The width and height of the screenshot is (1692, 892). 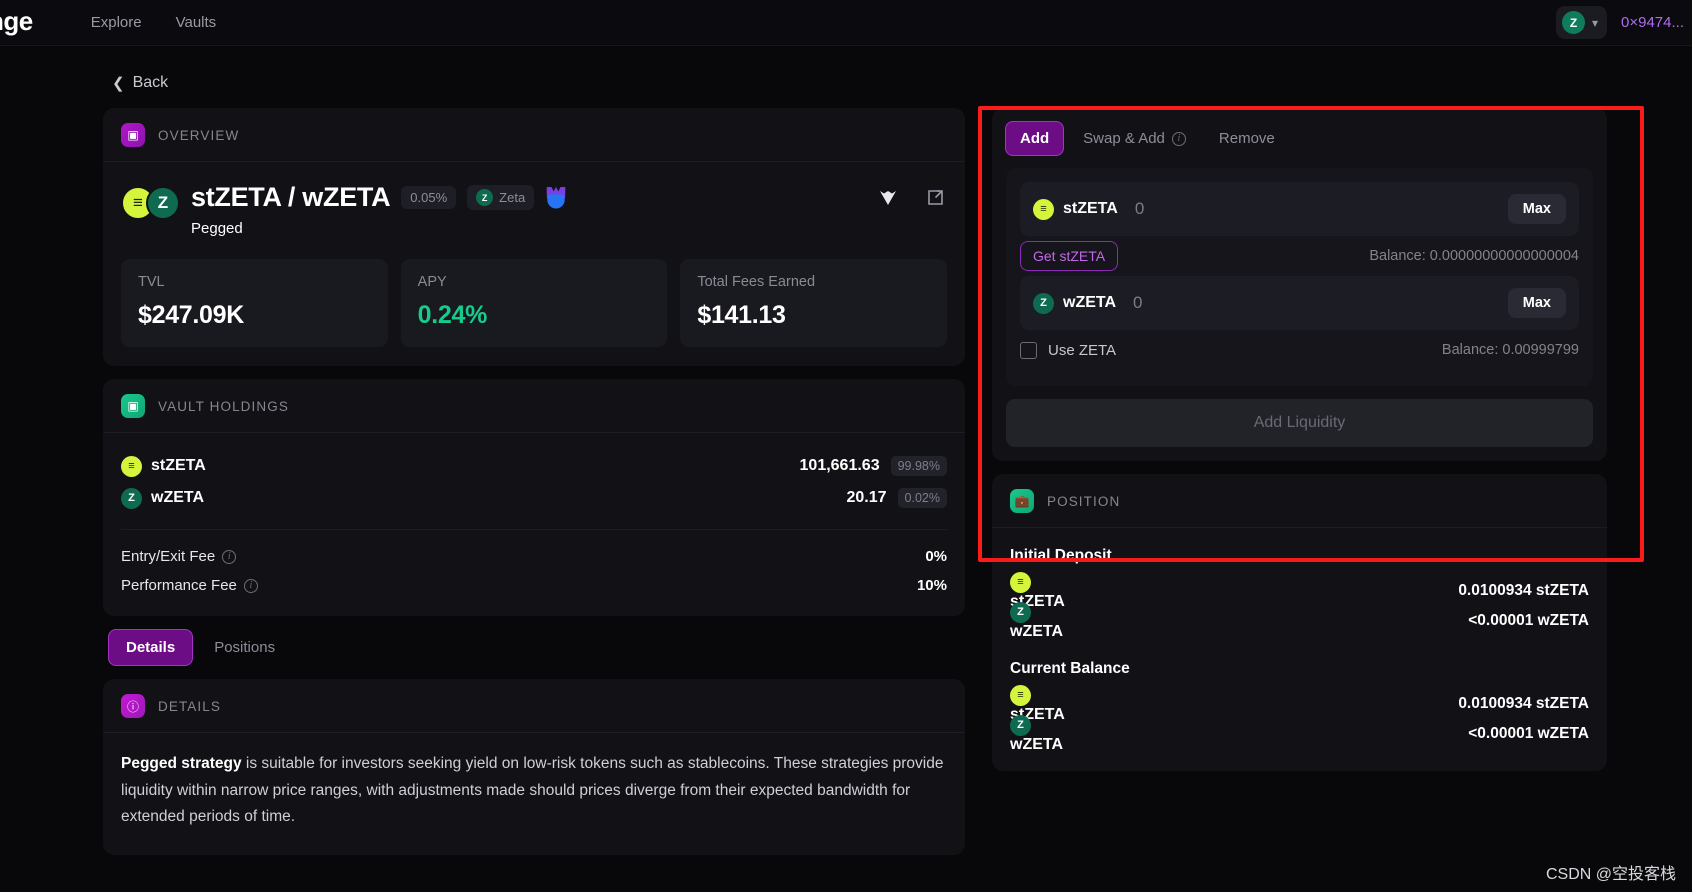 I want to click on holdings-token-name: stZETA, so click(x=178, y=465).